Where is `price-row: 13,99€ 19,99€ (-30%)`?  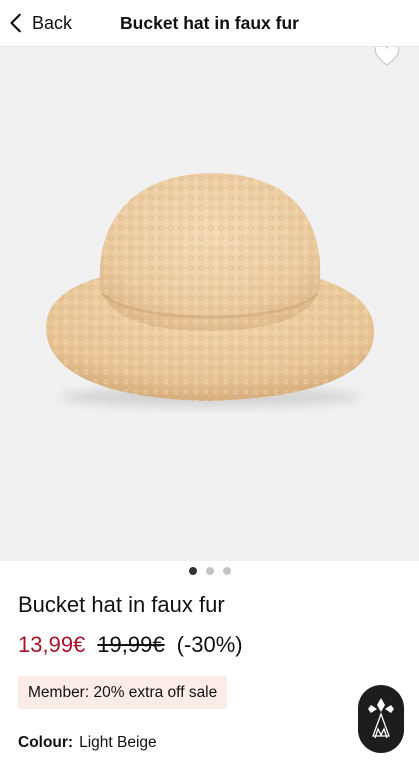 price-row: 13,99€ 19,99€ (-30%) is located at coordinates (130, 645).